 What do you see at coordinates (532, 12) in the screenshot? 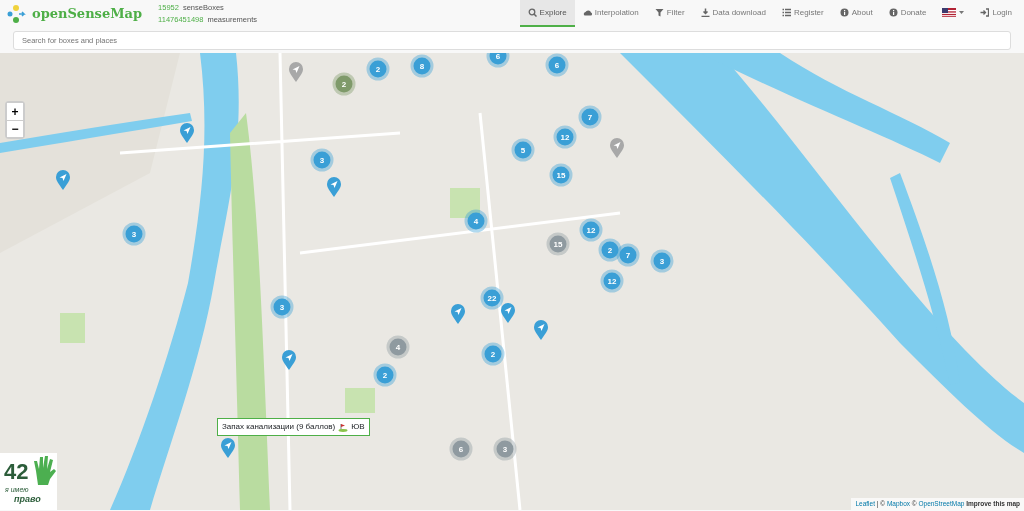
I see `search-icon` at bounding box center [532, 12].